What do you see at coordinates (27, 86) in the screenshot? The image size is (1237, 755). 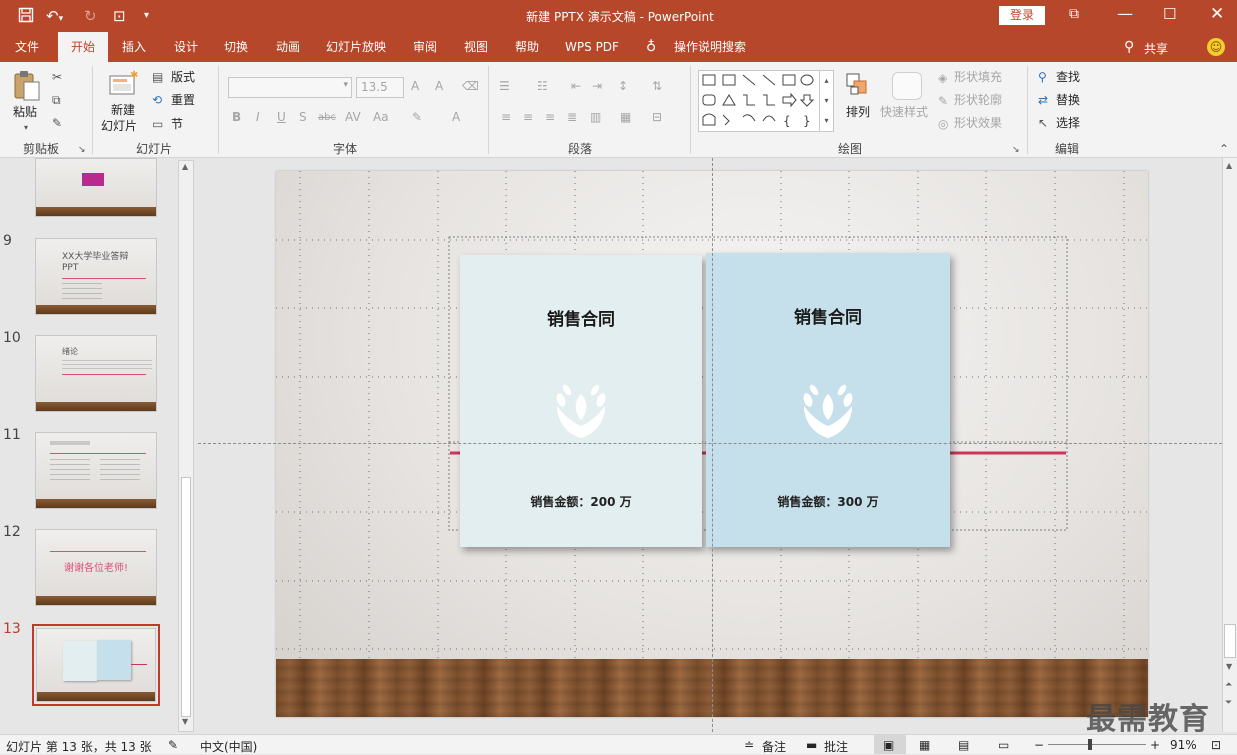 I see `paste-icon` at bounding box center [27, 86].